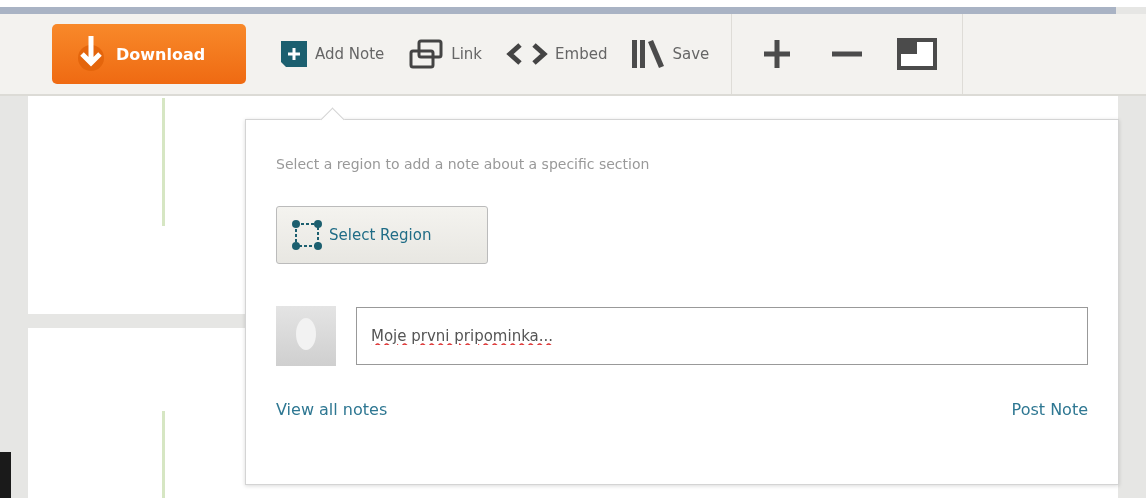  Describe the element at coordinates (307, 235) in the screenshot. I see `selection-box-icon` at that location.